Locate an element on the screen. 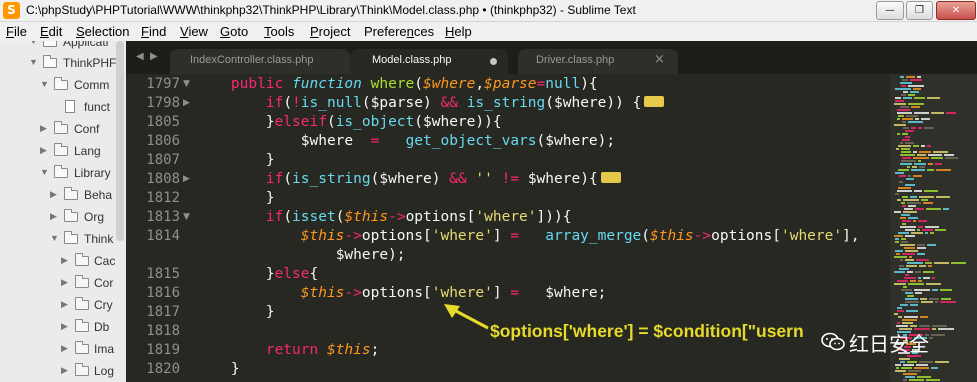 Image resolution: width=977 pixels, height=382 pixels. menu-view: View is located at coordinates (194, 31).